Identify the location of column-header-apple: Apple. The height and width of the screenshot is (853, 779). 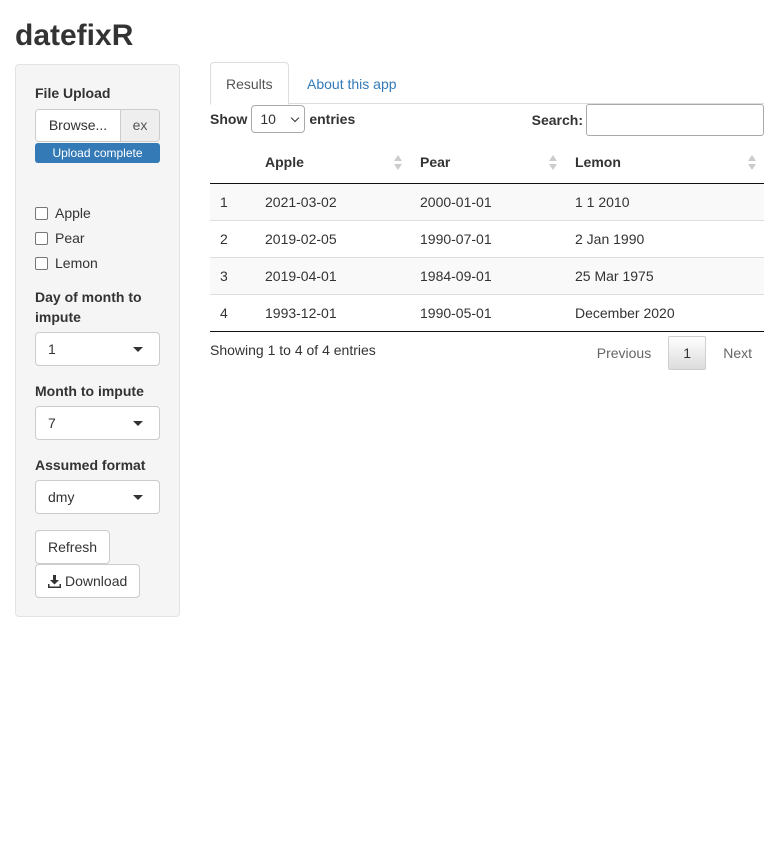
(332, 163).